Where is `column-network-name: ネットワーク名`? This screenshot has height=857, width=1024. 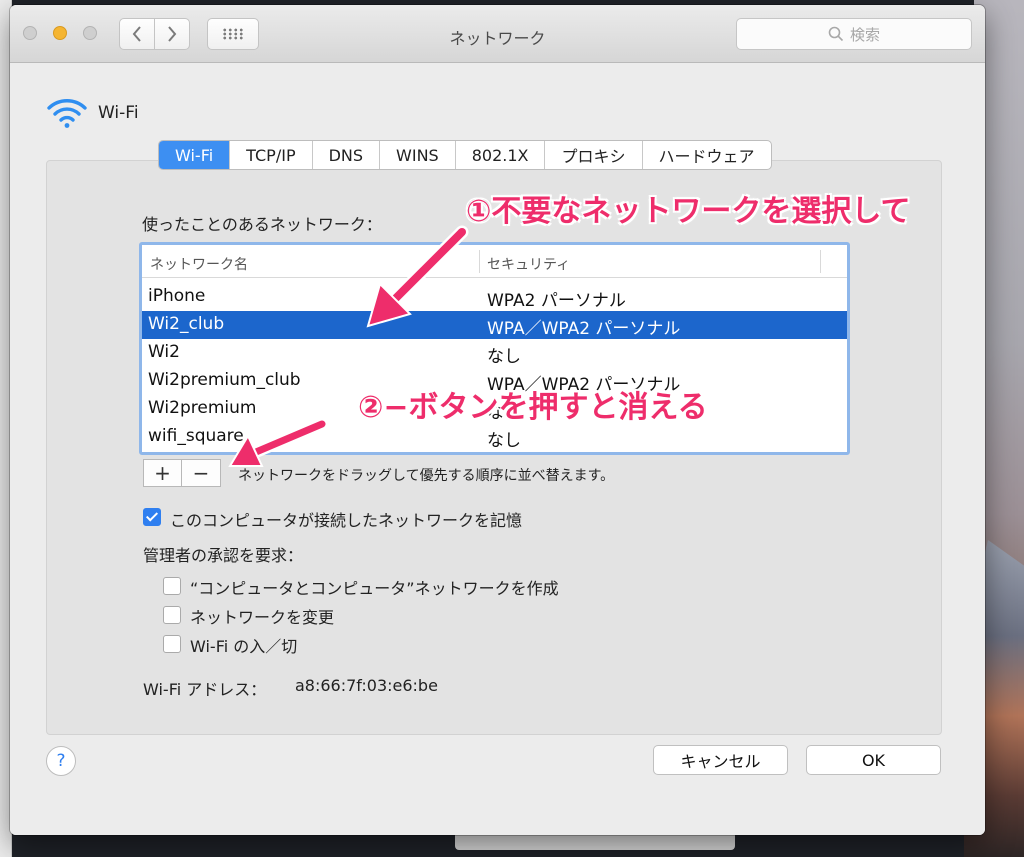 column-network-name: ネットワーク名 is located at coordinates (199, 264).